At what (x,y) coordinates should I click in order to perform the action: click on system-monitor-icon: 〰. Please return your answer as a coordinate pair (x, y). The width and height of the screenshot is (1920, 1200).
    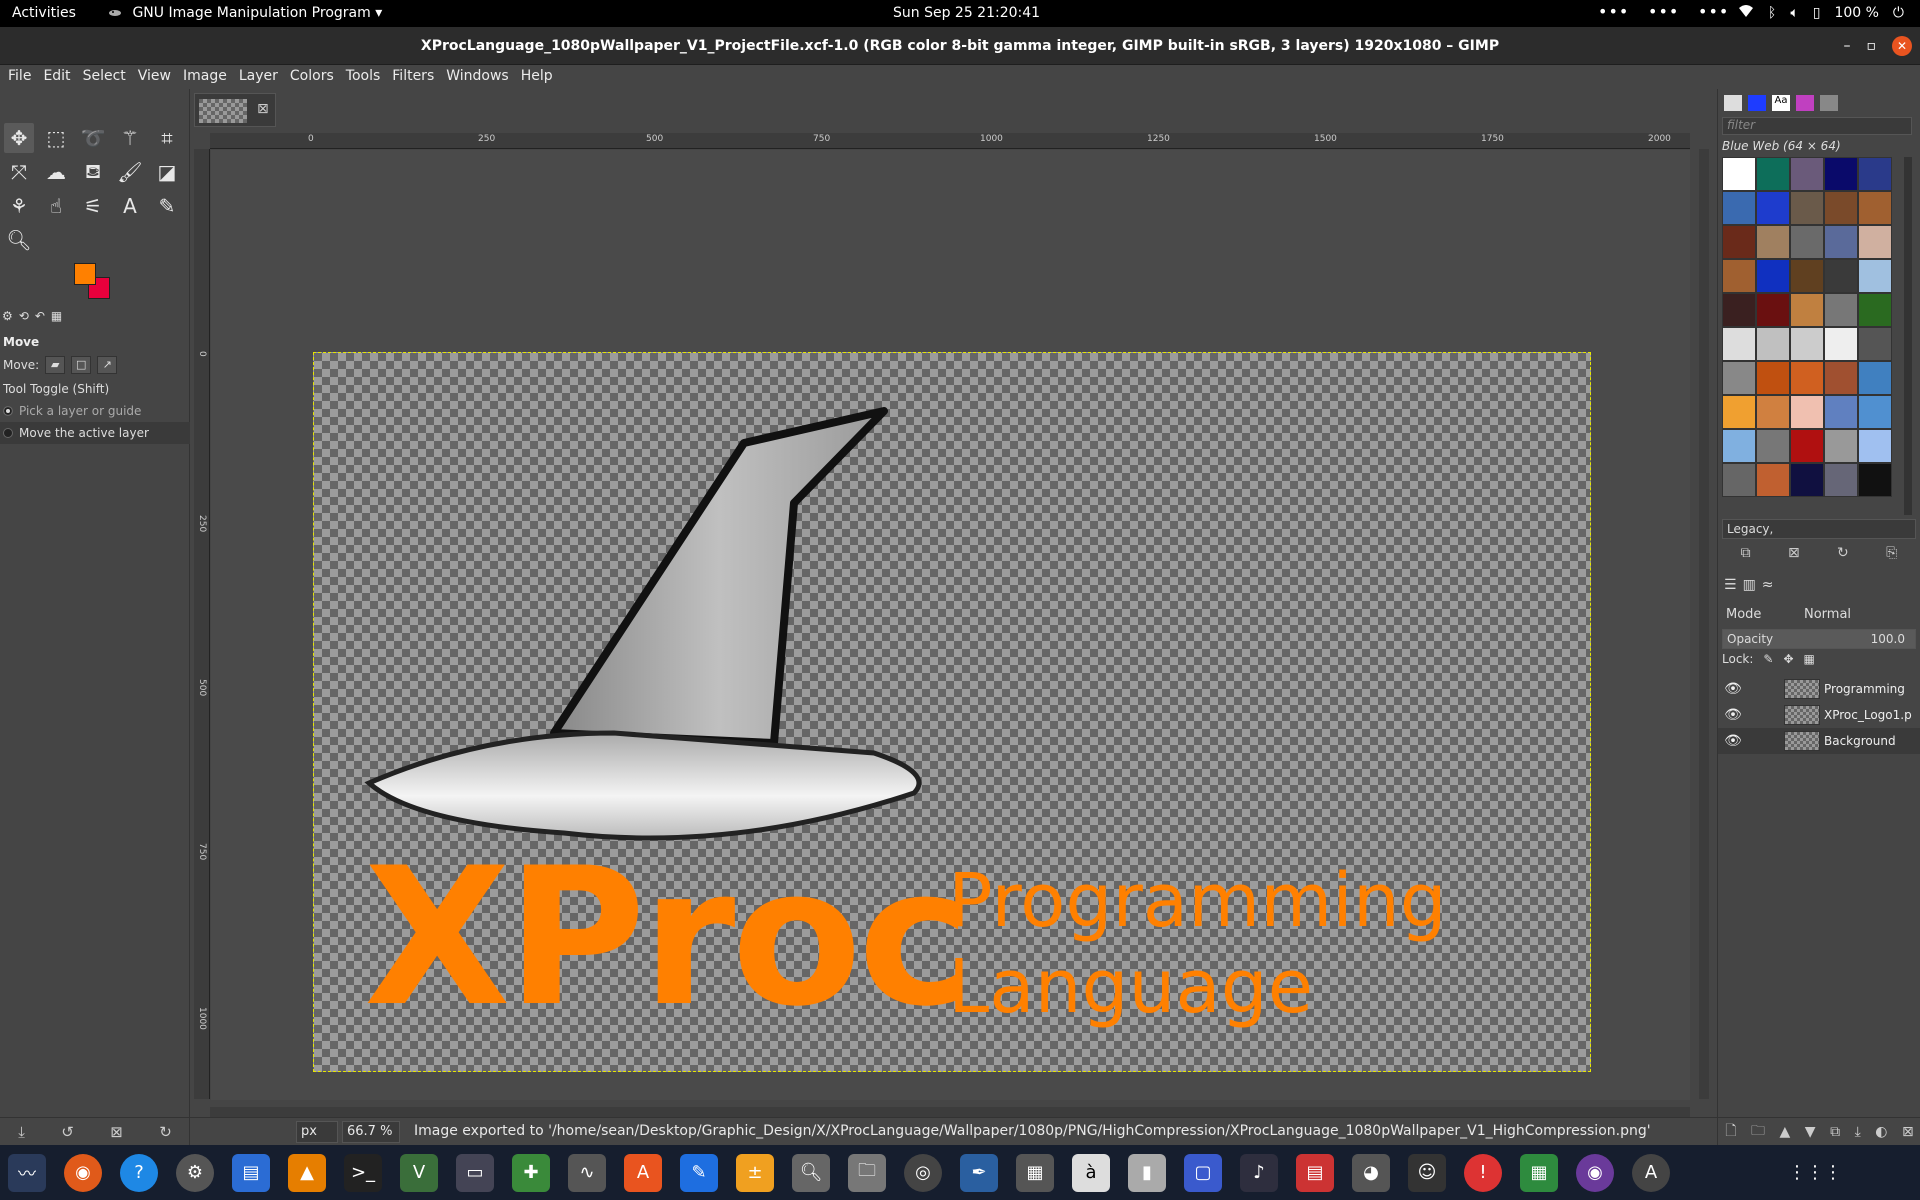
    Looking at the image, I should click on (27, 1172).